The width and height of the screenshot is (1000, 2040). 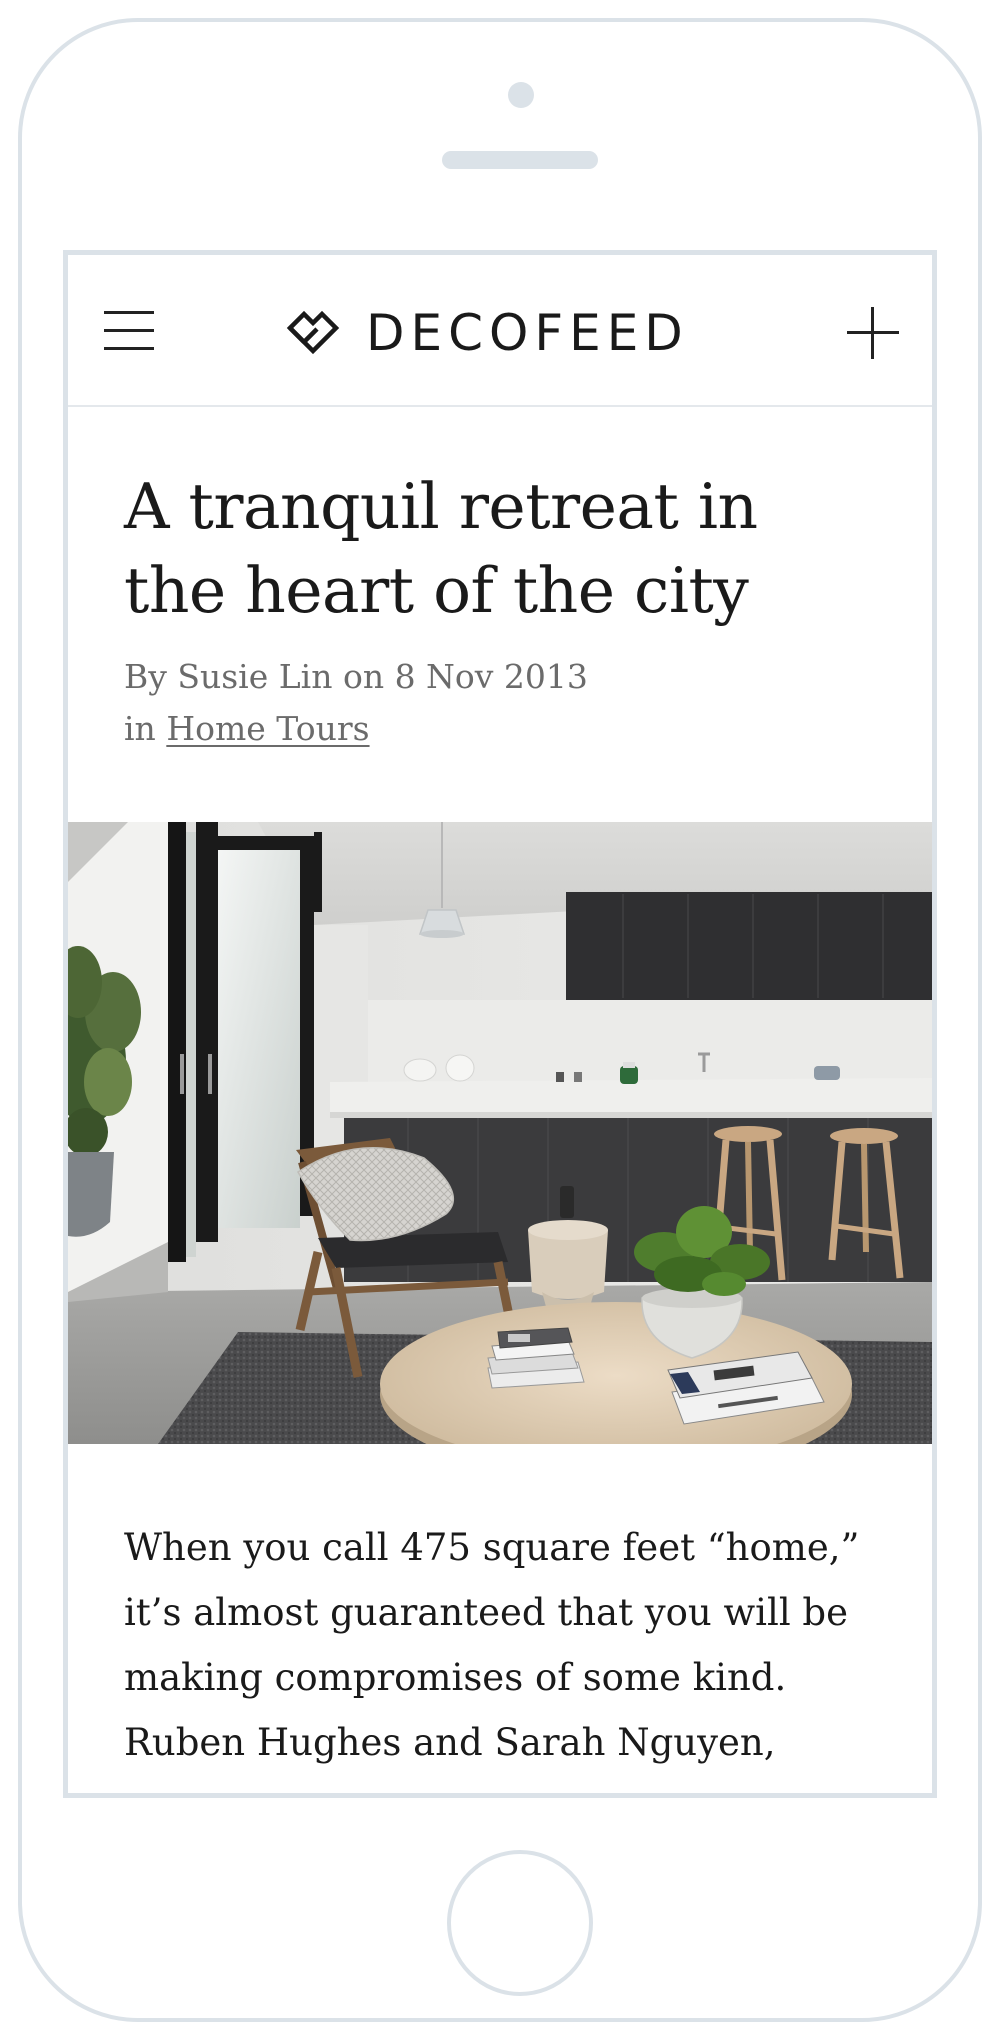 I want to click on article-body-line: it’s almost guaranteed that you will be, so click(x=486, y=1612).